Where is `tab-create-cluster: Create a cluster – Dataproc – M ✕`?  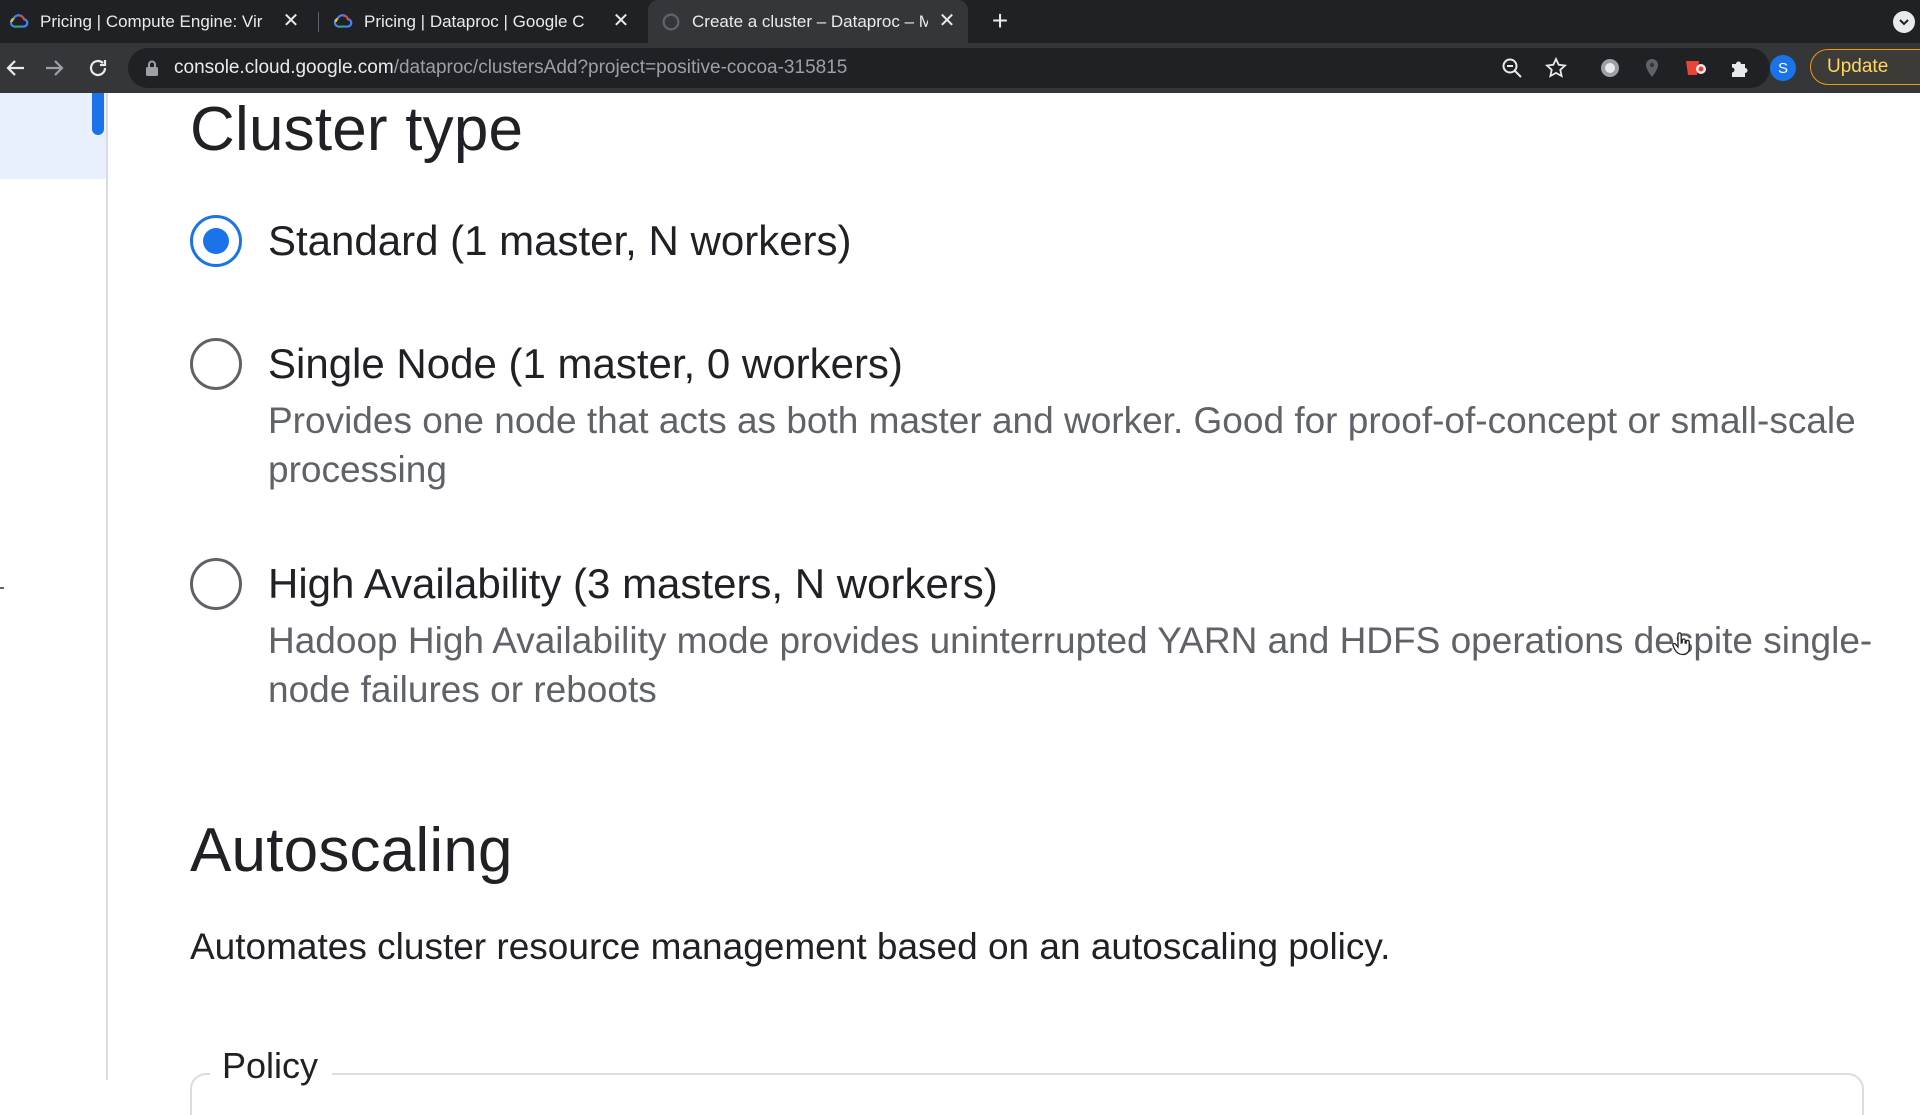
tab-create-cluster: Create a cluster – Dataproc – M ✕ is located at coordinates (808, 21).